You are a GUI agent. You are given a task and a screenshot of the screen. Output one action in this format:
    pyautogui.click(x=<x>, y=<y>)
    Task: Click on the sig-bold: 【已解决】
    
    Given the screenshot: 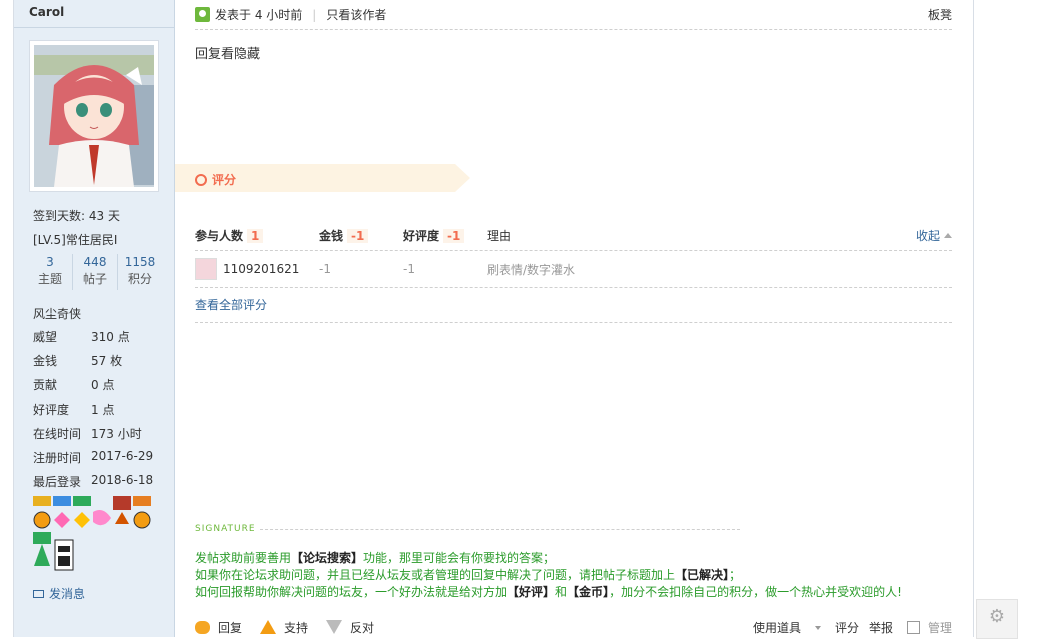 What is the action you would take?
    pyautogui.click(x=702, y=575)
    